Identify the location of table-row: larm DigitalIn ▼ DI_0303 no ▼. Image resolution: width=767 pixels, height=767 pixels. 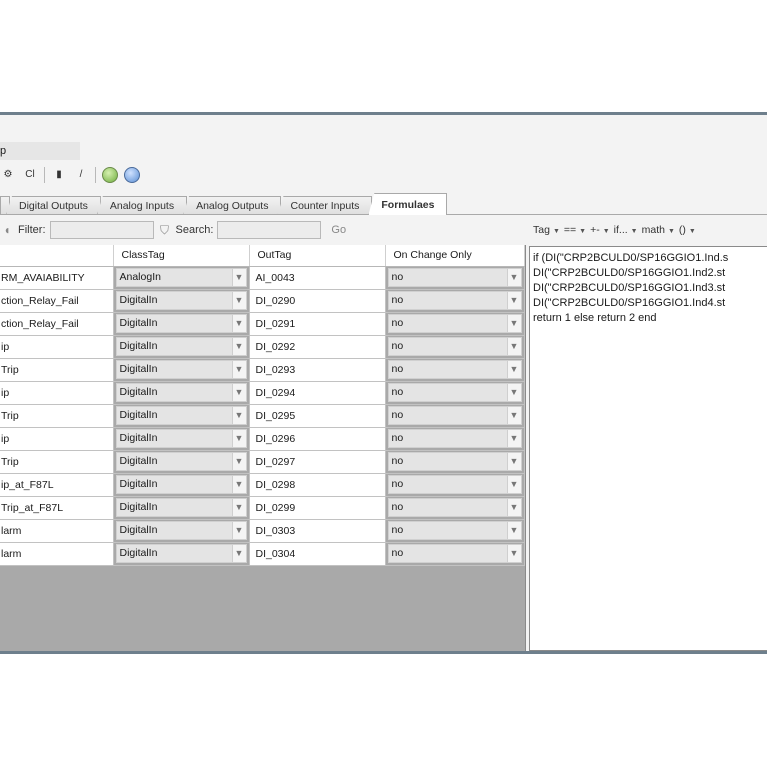
(262, 531).